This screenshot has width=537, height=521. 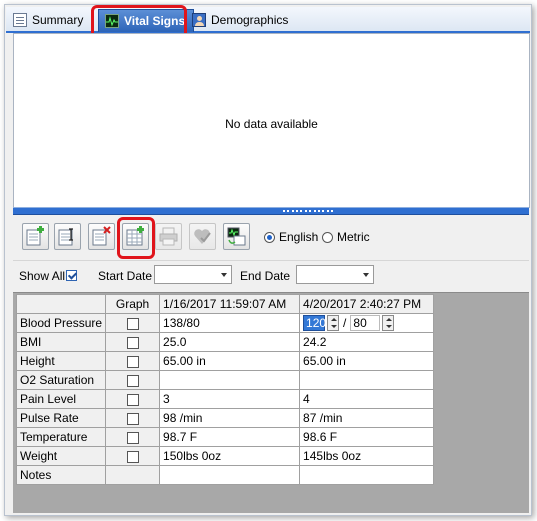 I want to click on date-column-header: 1/16/2017 11:59:07 AM, so click(x=230, y=304).